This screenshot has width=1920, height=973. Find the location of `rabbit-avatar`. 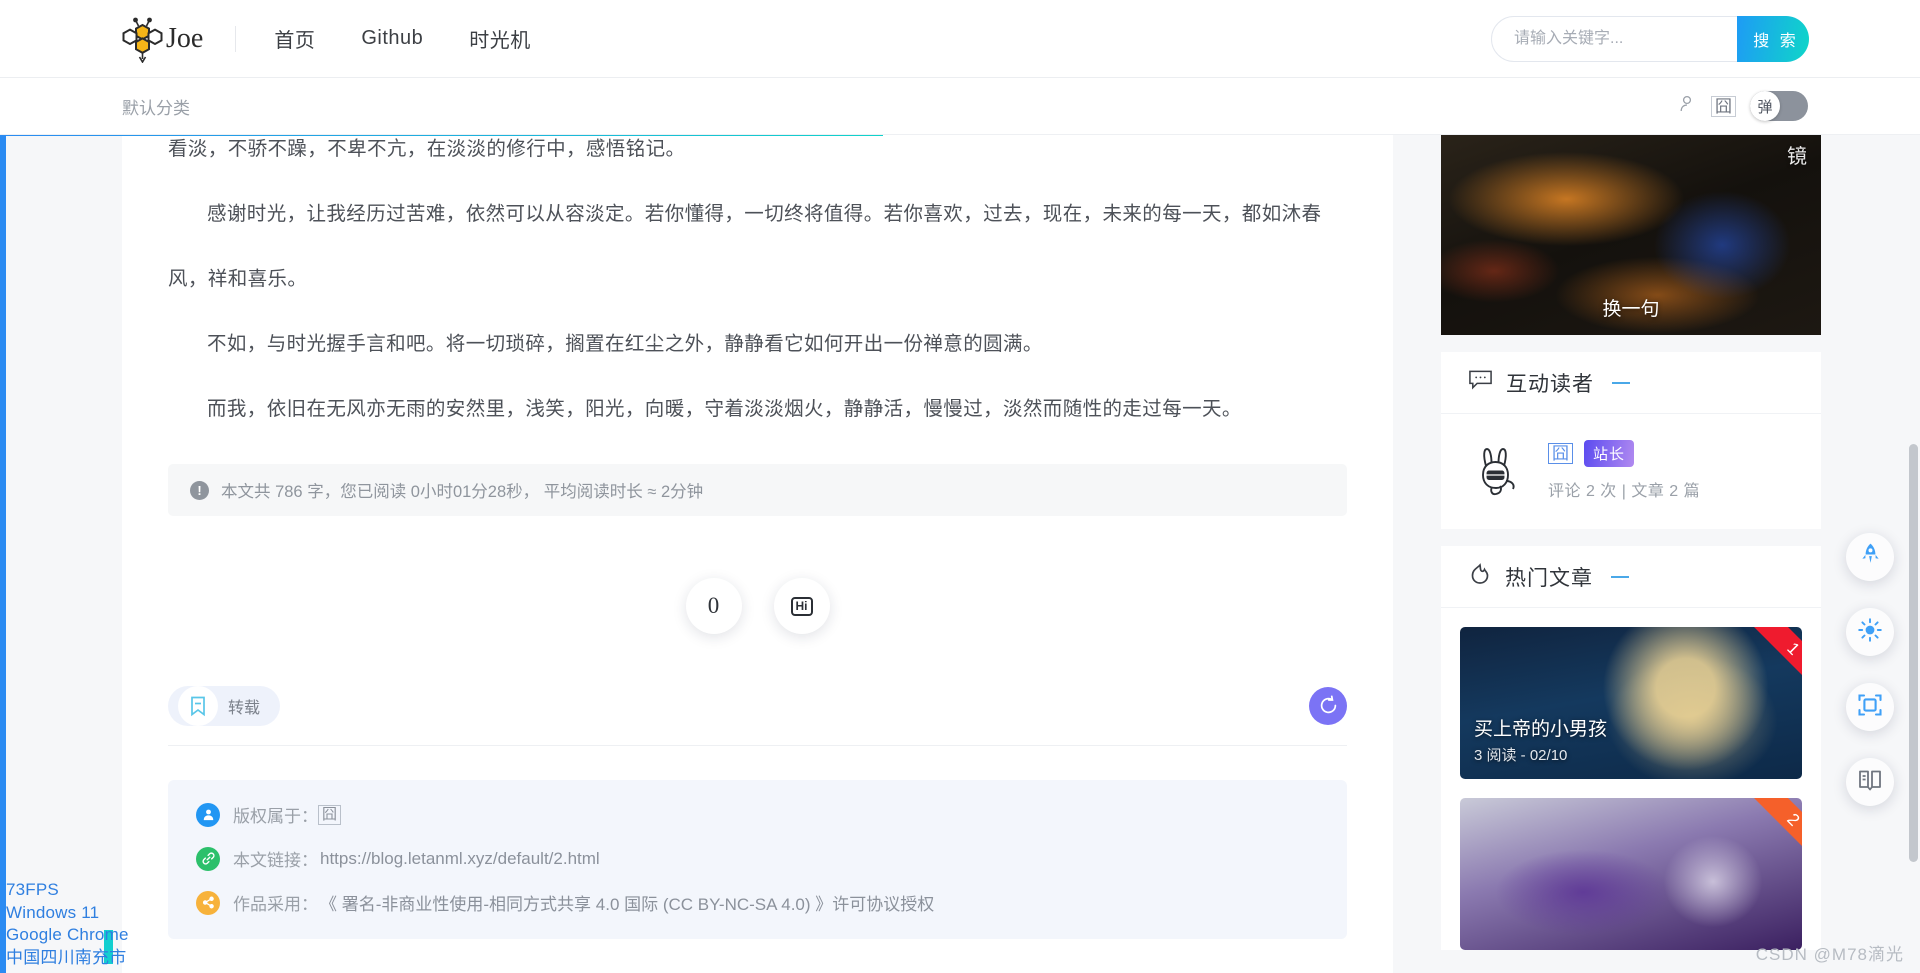

rabbit-avatar is located at coordinates (1498, 471).